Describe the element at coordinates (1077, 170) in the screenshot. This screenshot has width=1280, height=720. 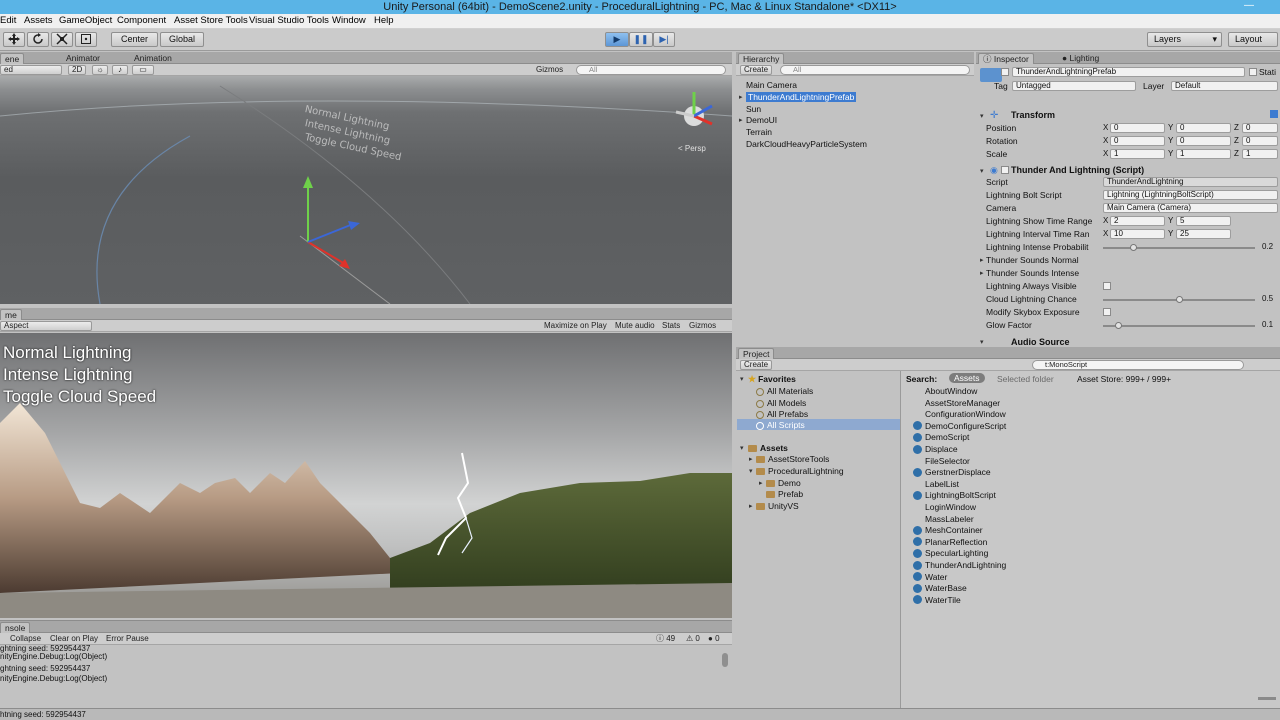
I see `script-component-header: Thunder And Lightning (Script)` at that location.